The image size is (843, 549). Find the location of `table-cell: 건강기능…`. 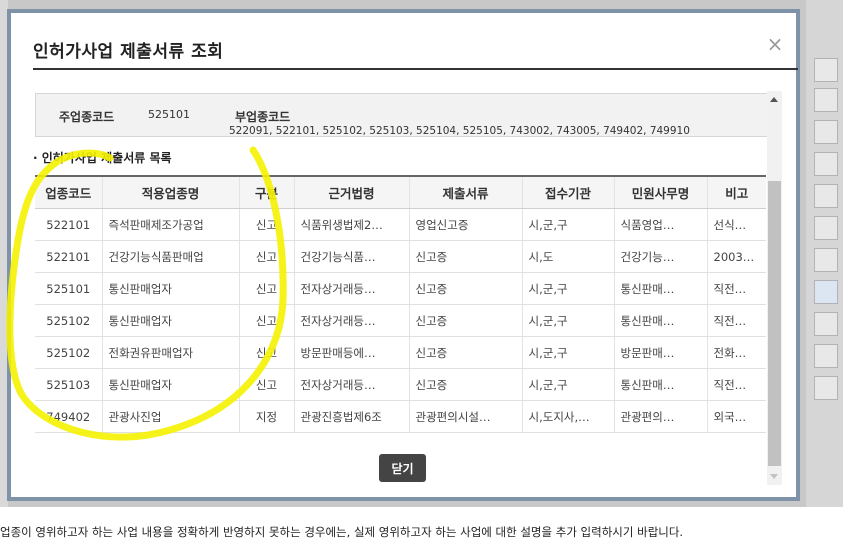

table-cell: 건강기능… is located at coordinates (660, 256).